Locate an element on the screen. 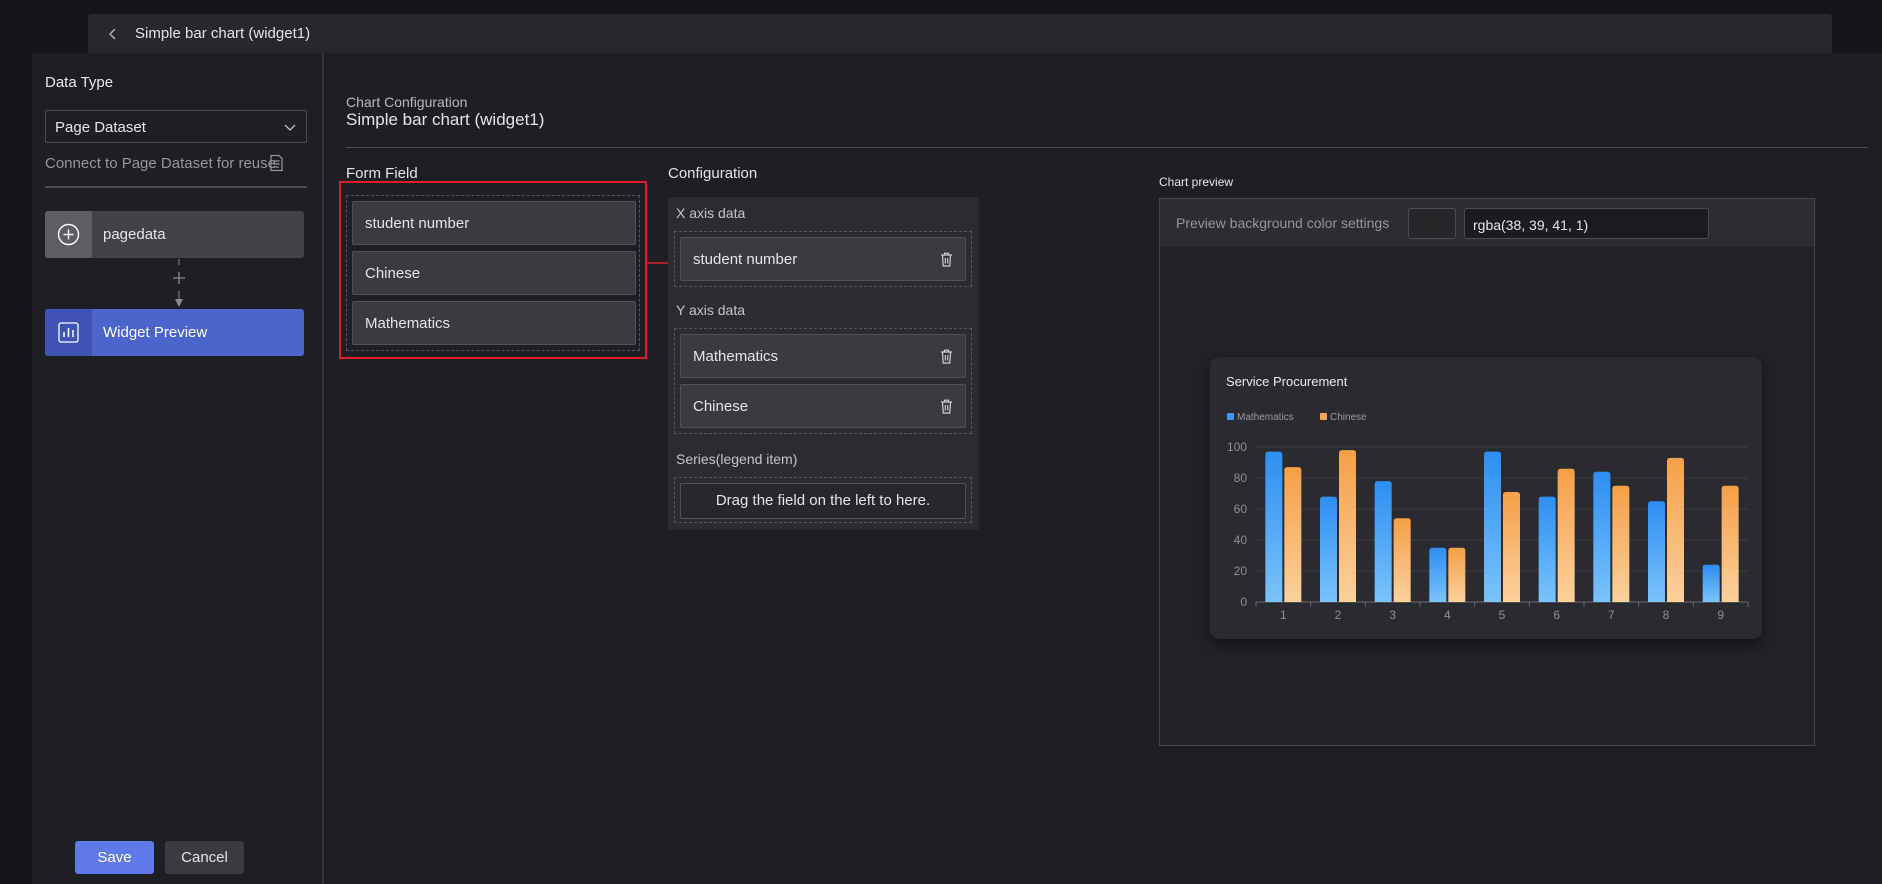 The height and width of the screenshot is (884, 1882). form-field-list: student number Chinese Mathematics is located at coordinates (493, 273).